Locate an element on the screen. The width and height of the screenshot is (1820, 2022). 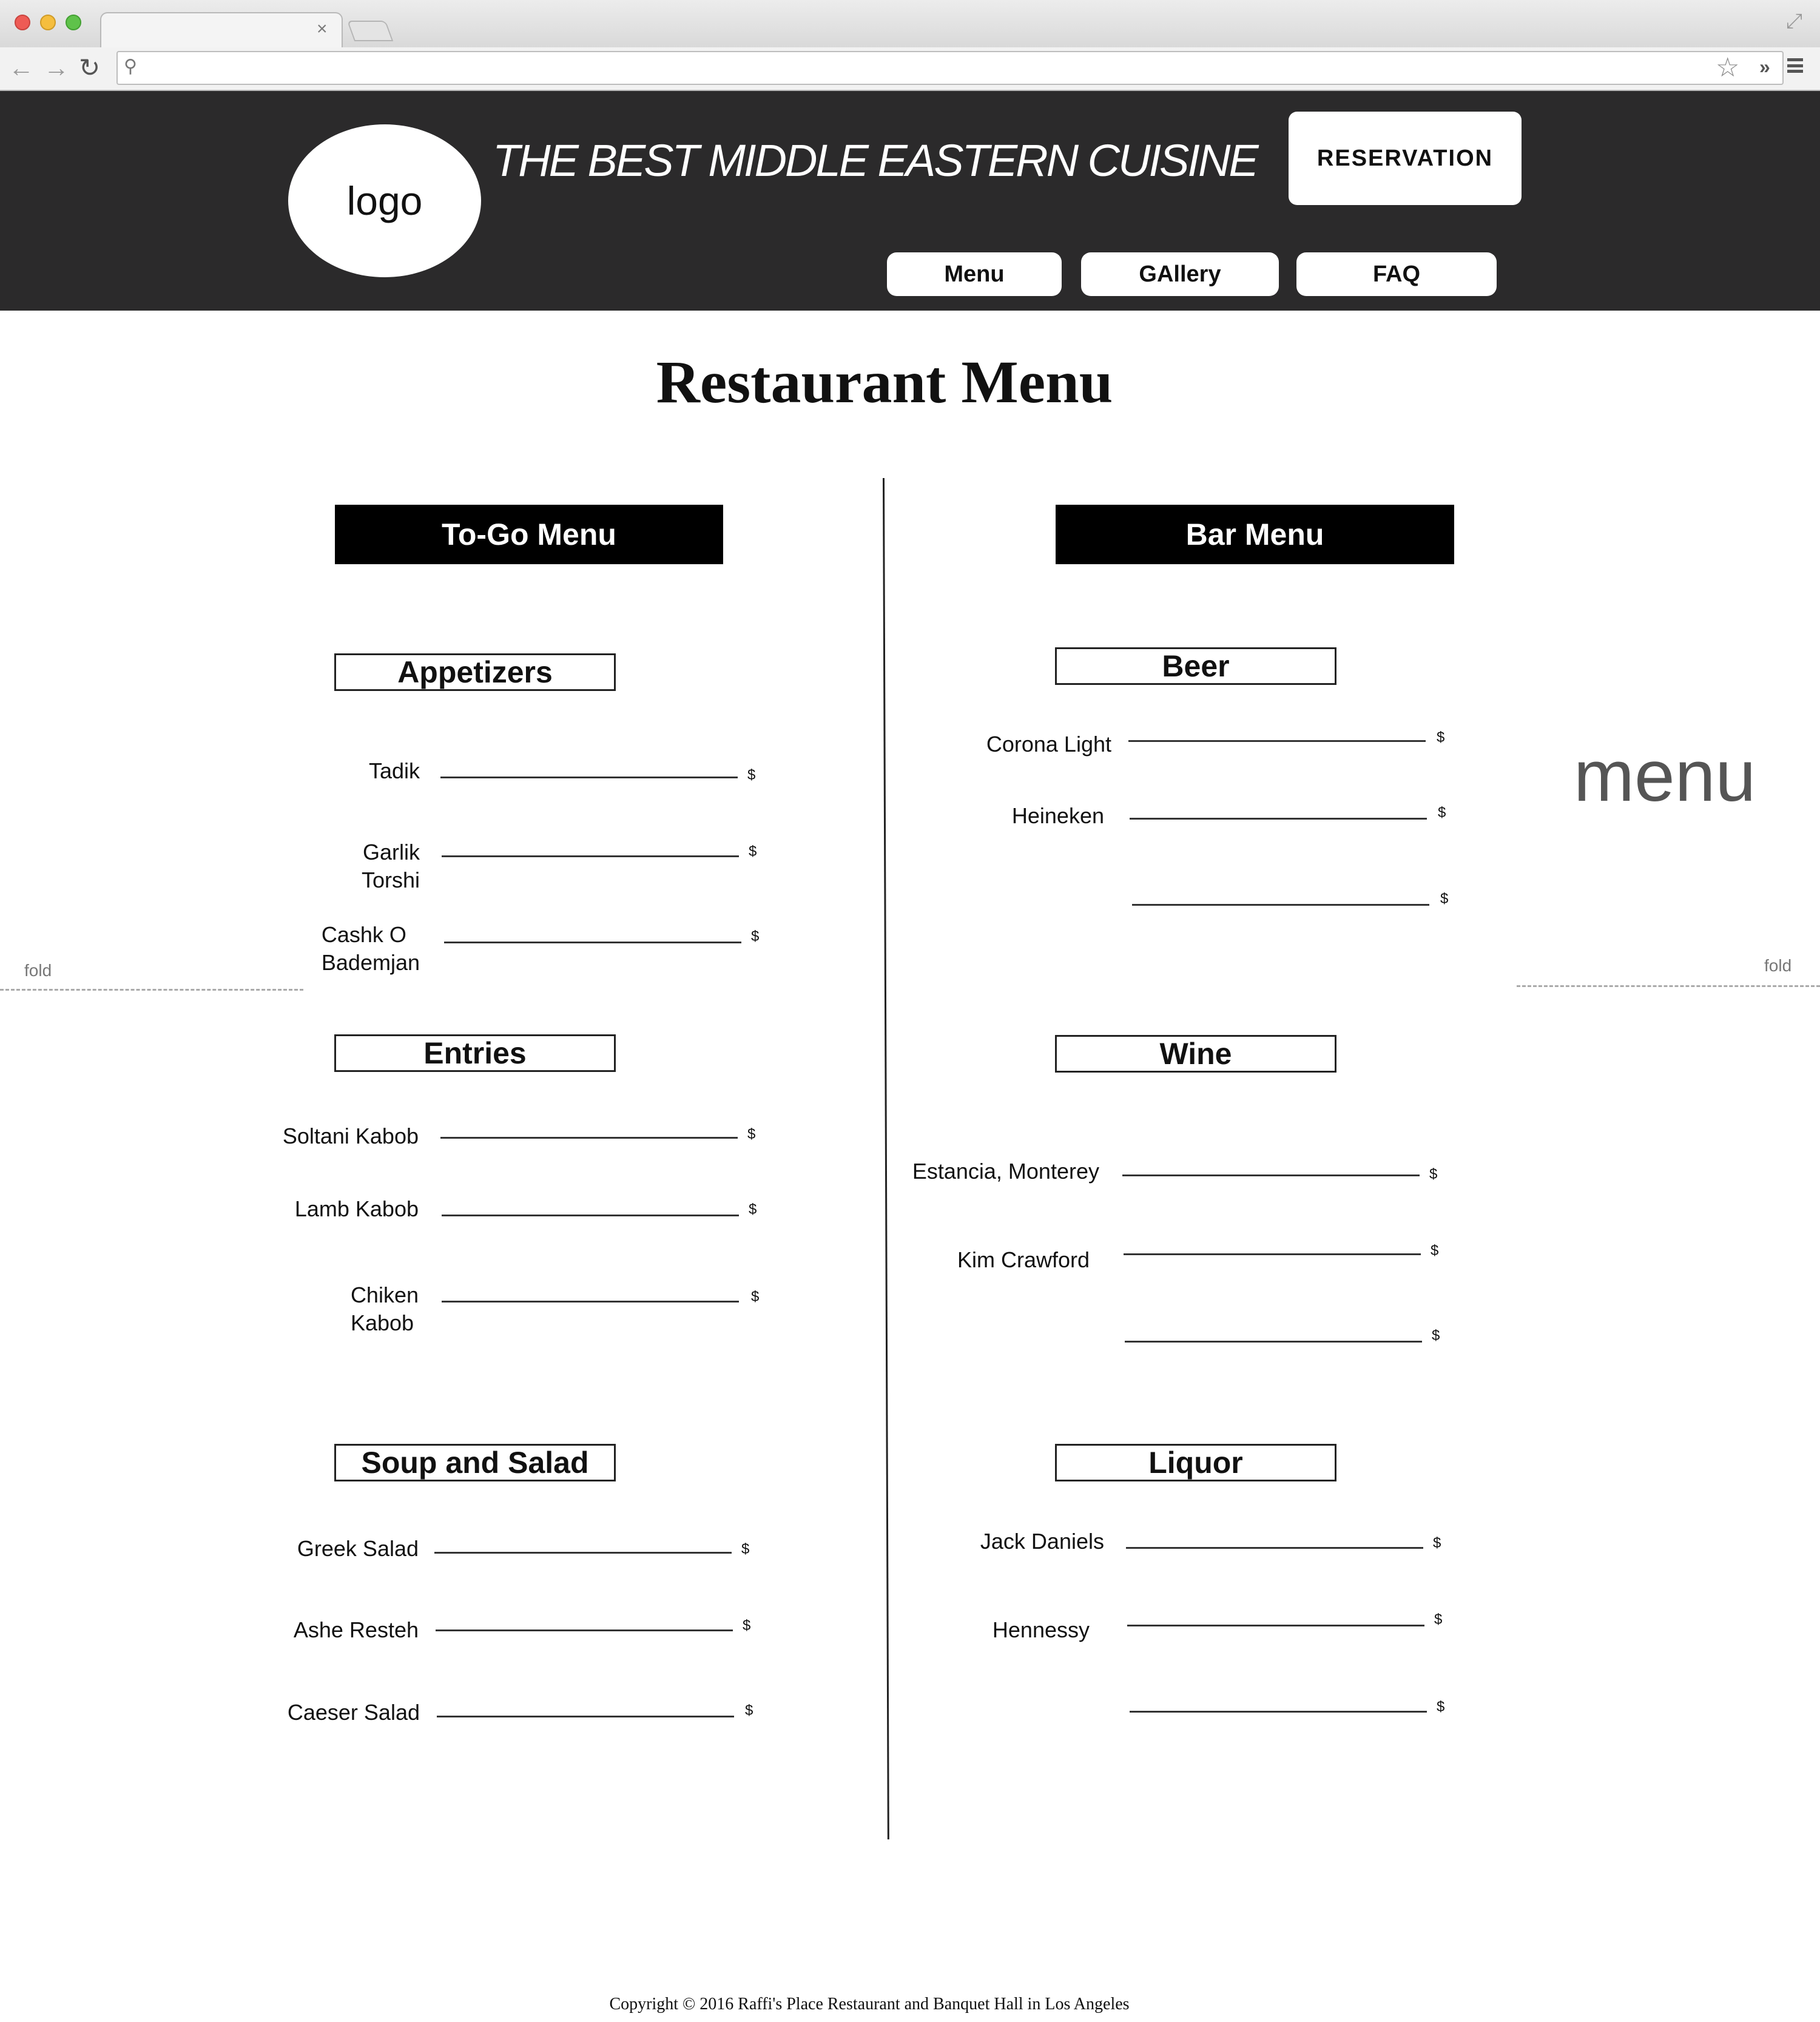
logo: logo is located at coordinates (384, 200).